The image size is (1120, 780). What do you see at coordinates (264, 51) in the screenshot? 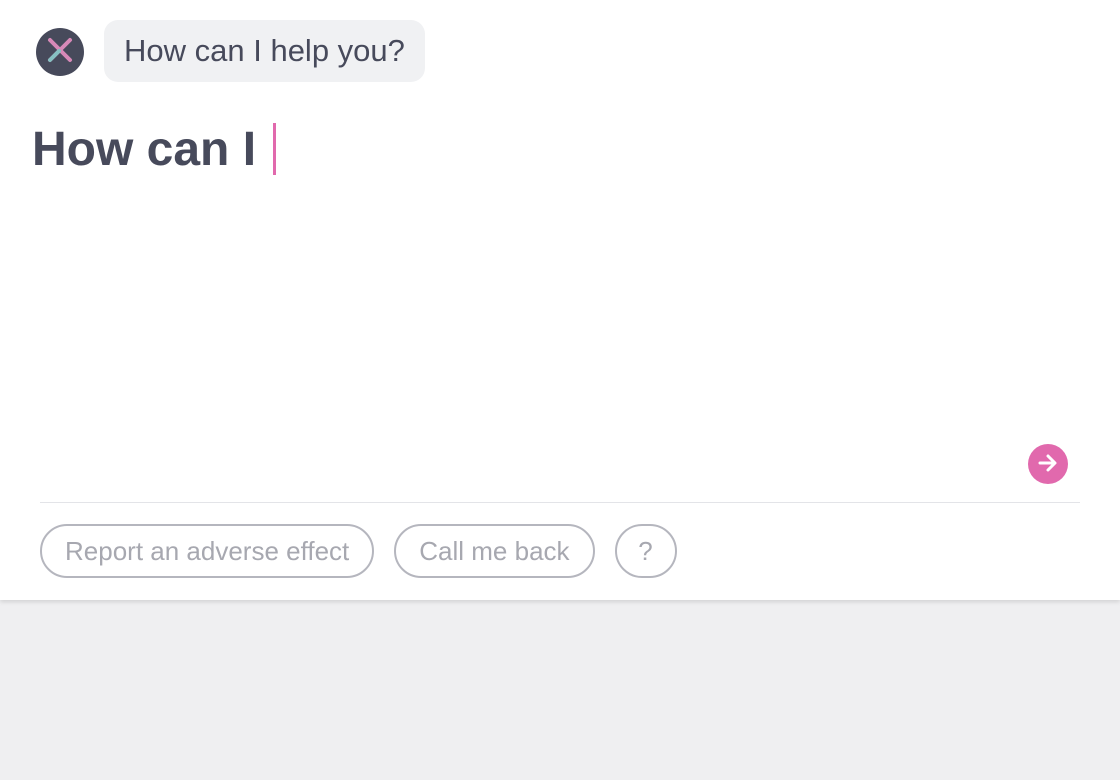
I see `bot-message-bubble: How can I help you?` at bounding box center [264, 51].